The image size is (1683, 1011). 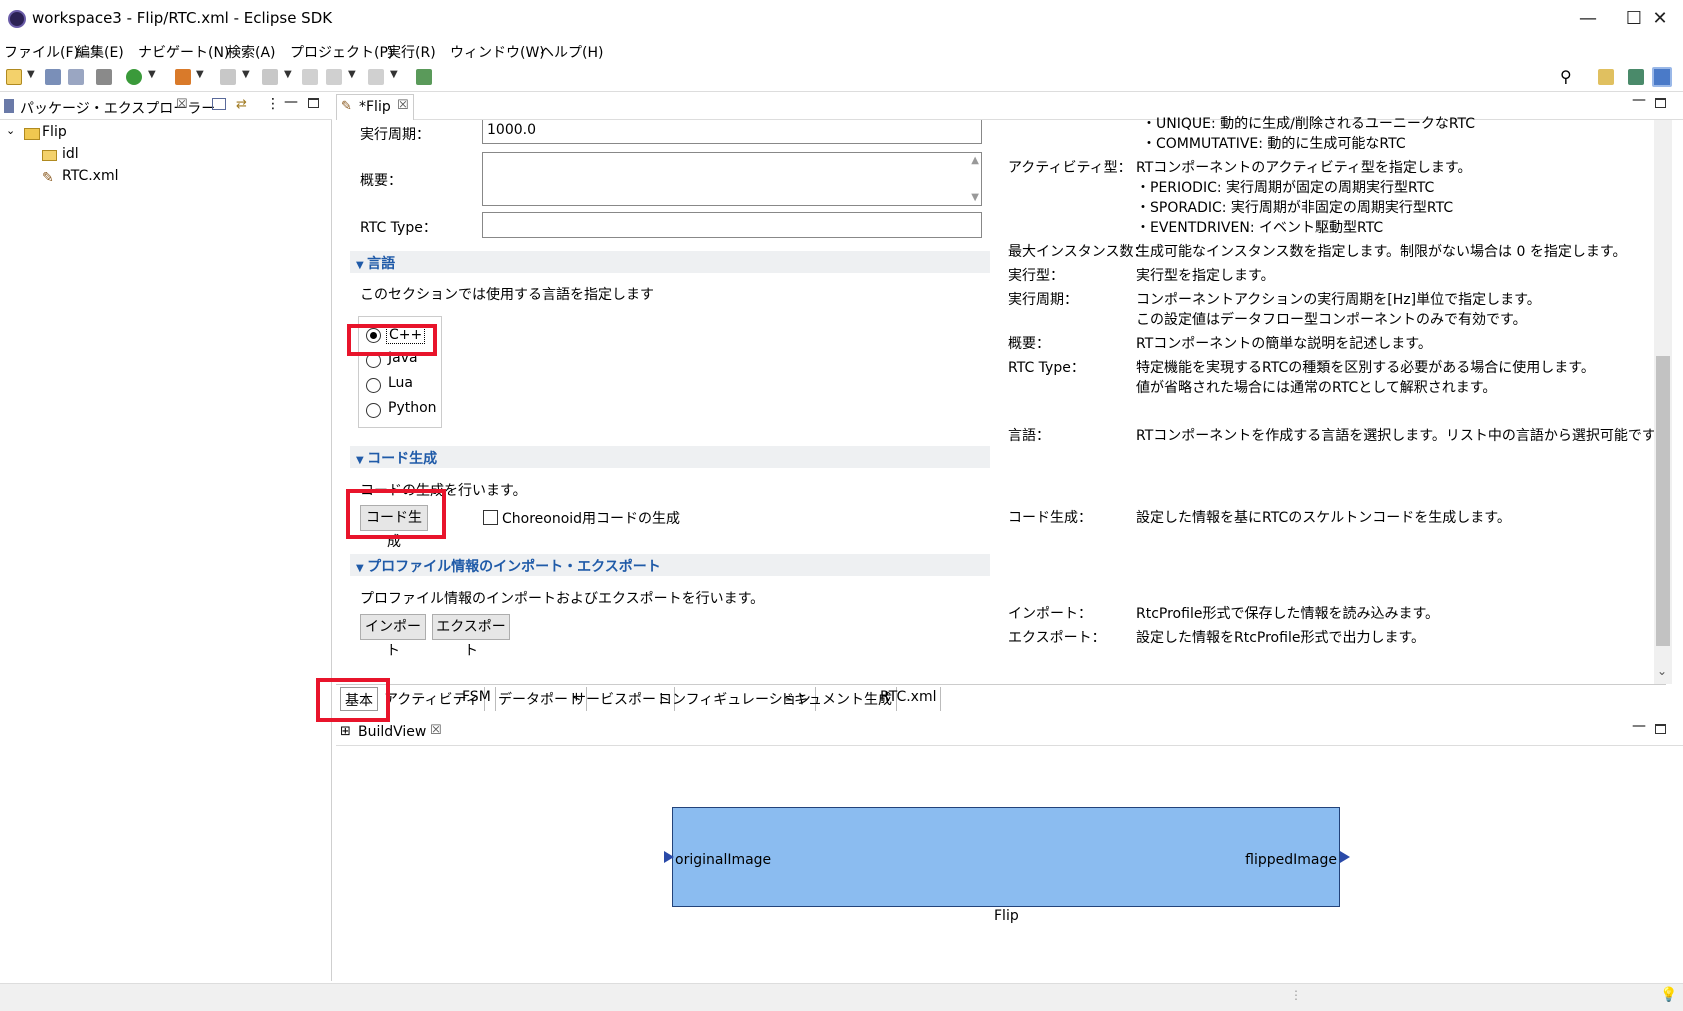 What do you see at coordinates (134, 77) in the screenshot?
I see `run-icon` at bounding box center [134, 77].